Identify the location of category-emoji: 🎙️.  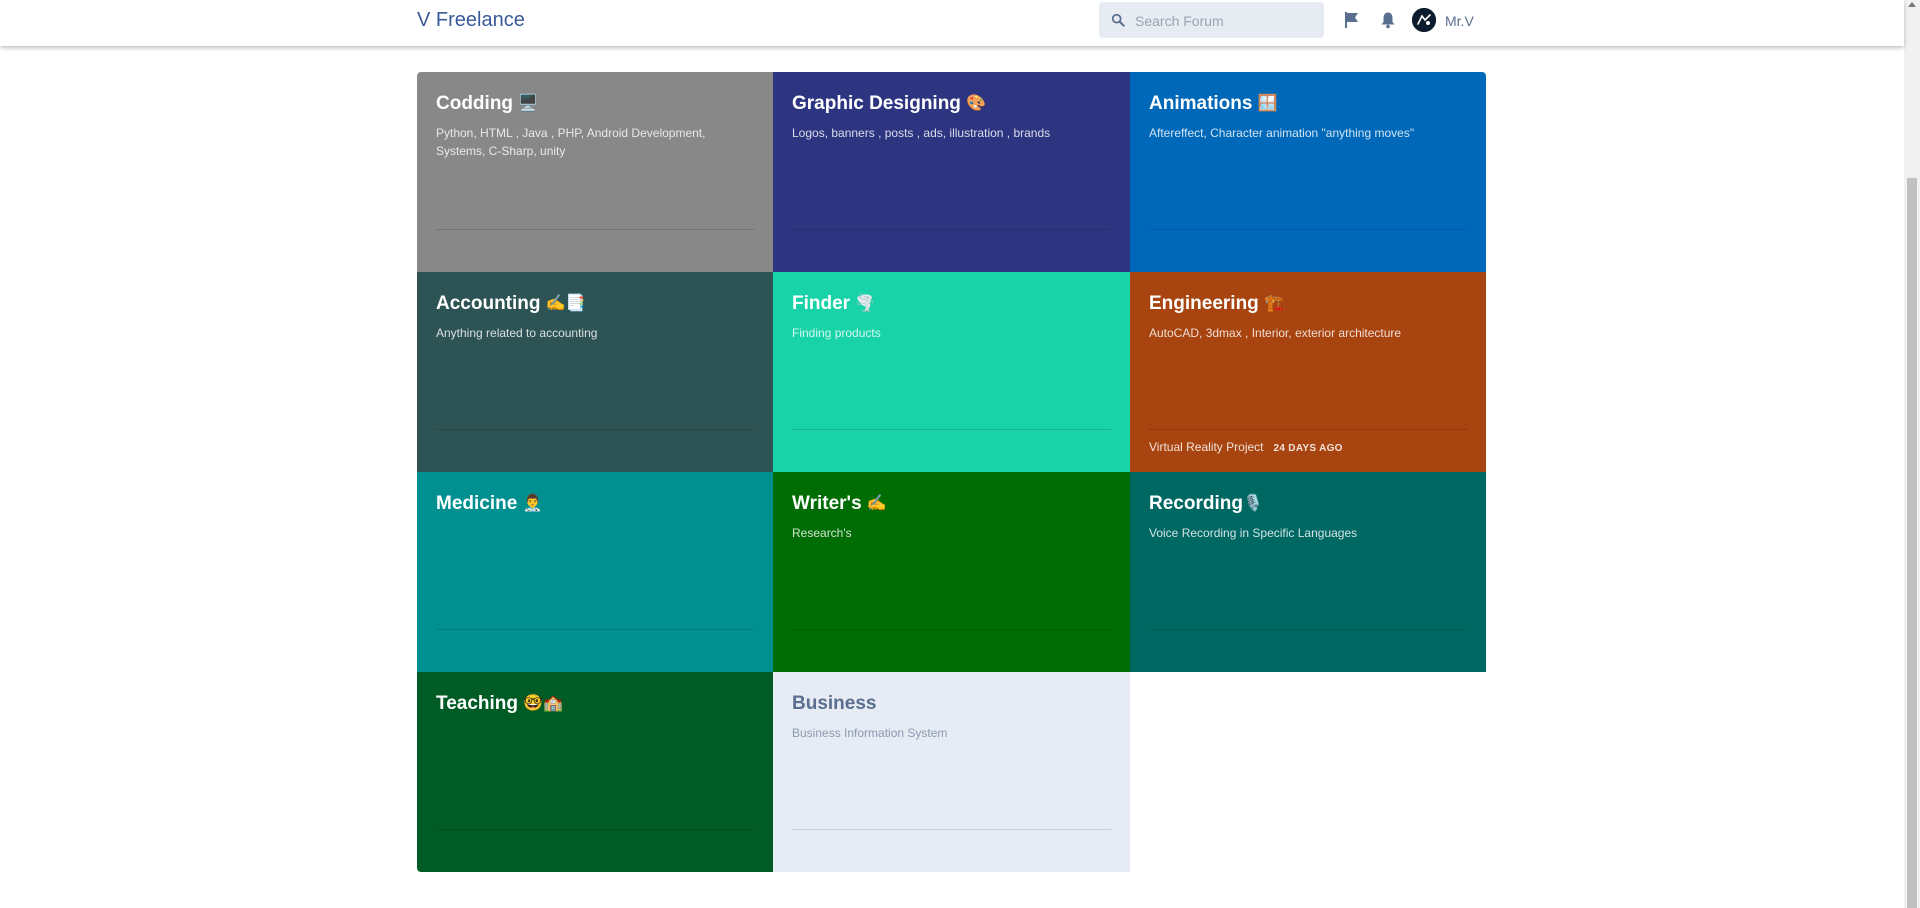
(1252, 503).